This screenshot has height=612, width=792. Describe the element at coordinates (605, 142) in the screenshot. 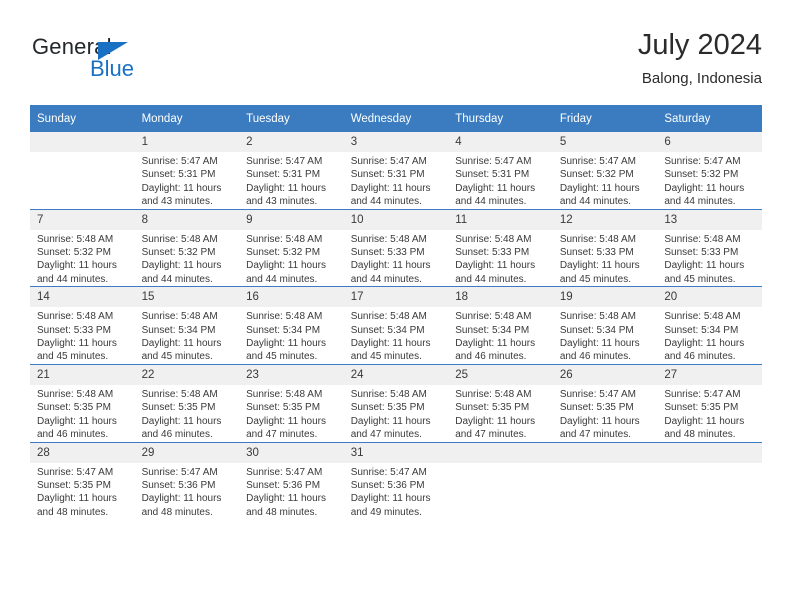

I see `day-number: 5` at that location.